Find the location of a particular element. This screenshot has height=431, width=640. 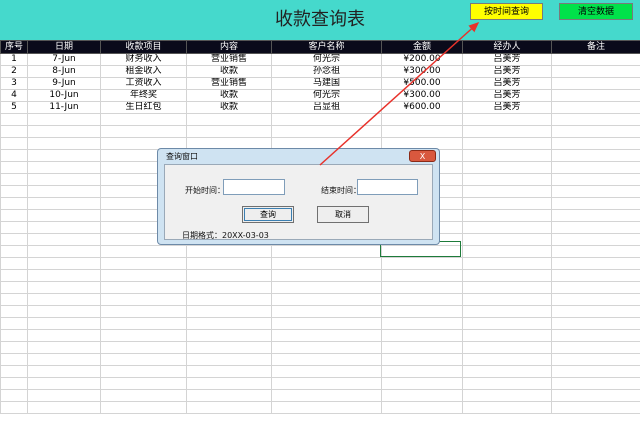

header-cell: 经办人 is located at coordinates (507, 47).